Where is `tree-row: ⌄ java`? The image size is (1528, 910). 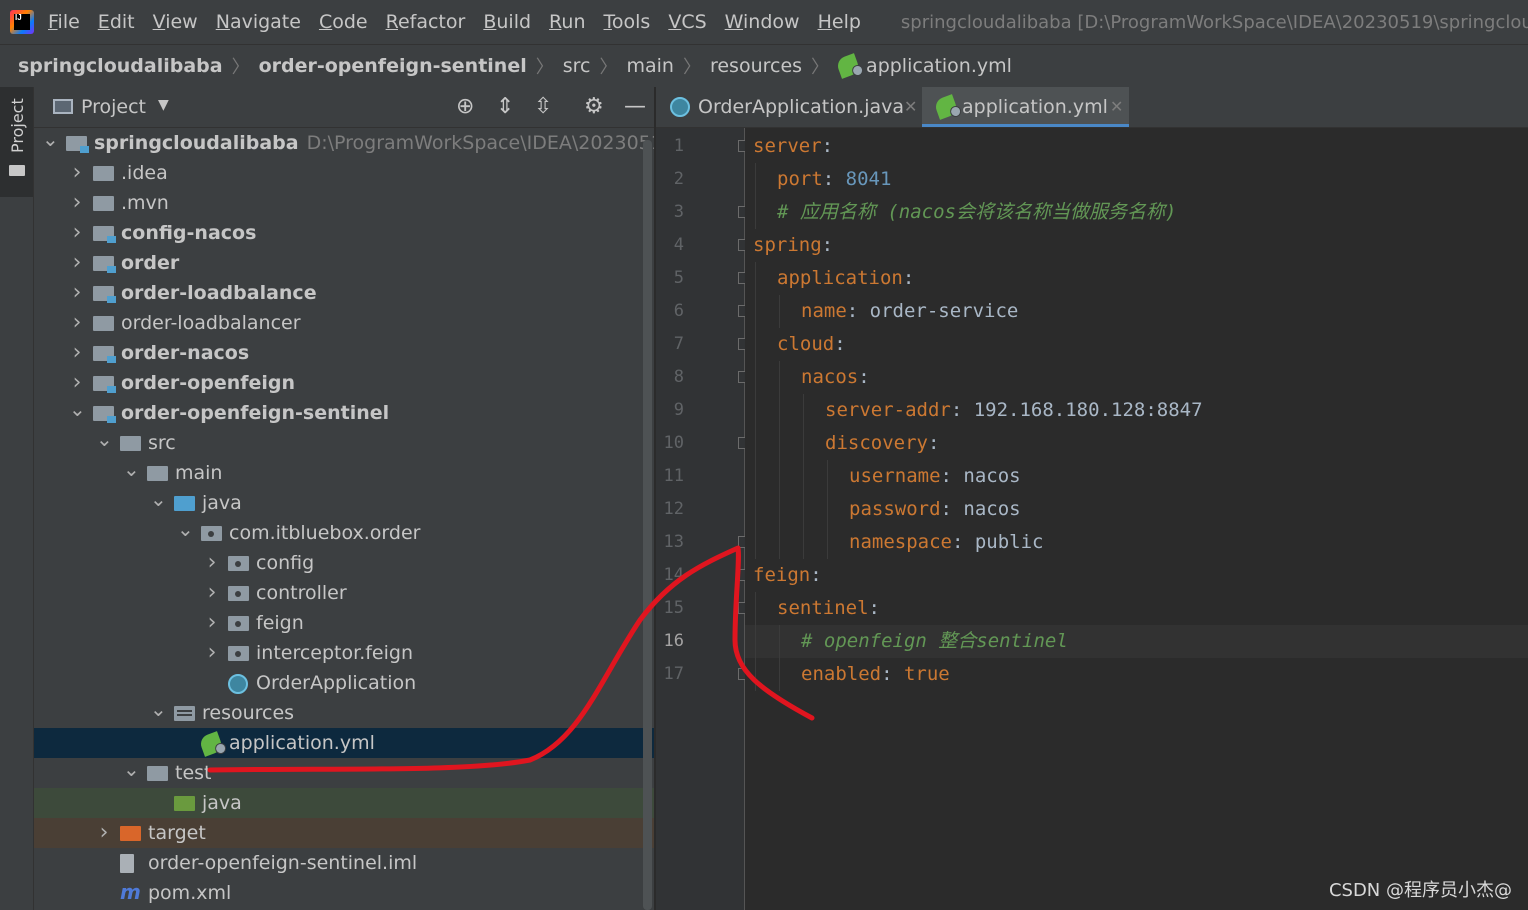
tree-row: ⌄ java is located at coordinates (344, 503).